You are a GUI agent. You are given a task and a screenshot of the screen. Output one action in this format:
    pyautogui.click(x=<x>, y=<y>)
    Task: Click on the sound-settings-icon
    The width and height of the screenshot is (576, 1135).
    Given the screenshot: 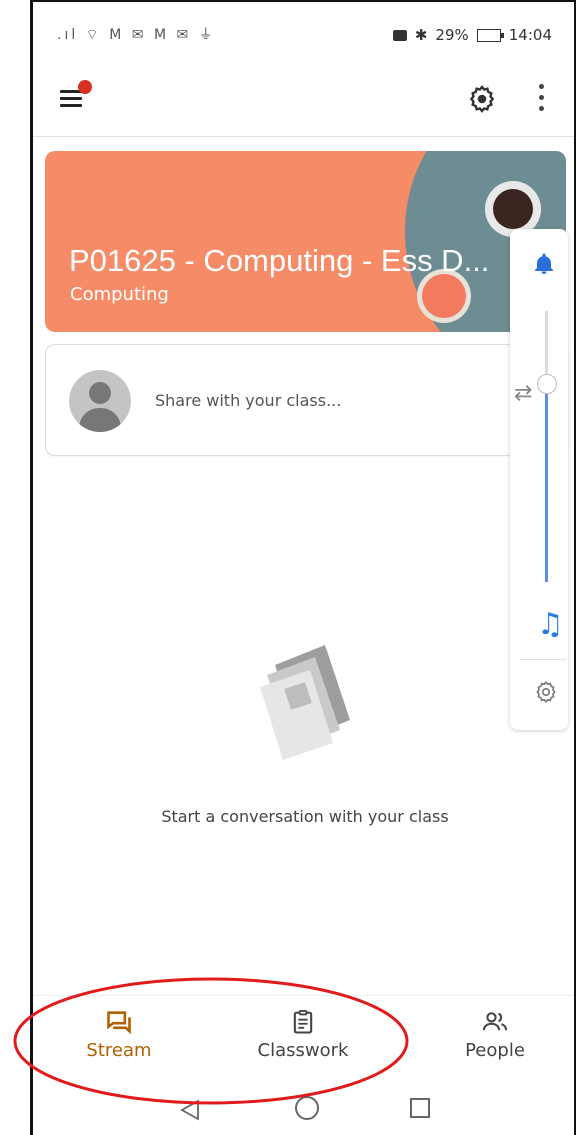 What is the action you would take?
    pyautogui.click(x=546, y=692)
    